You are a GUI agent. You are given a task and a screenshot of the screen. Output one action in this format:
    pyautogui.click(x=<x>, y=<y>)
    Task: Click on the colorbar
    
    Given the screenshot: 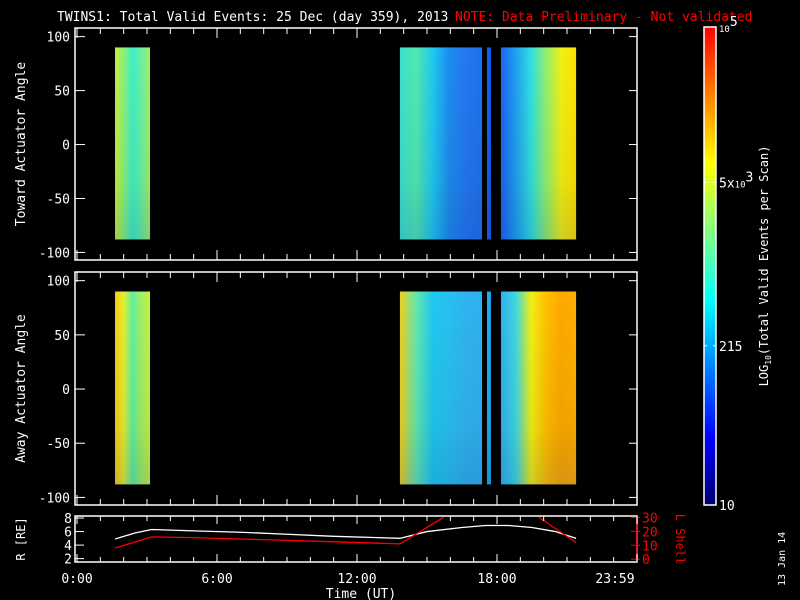 What is the action you would take?
    pyautogui.click(x=710, y=266)
    